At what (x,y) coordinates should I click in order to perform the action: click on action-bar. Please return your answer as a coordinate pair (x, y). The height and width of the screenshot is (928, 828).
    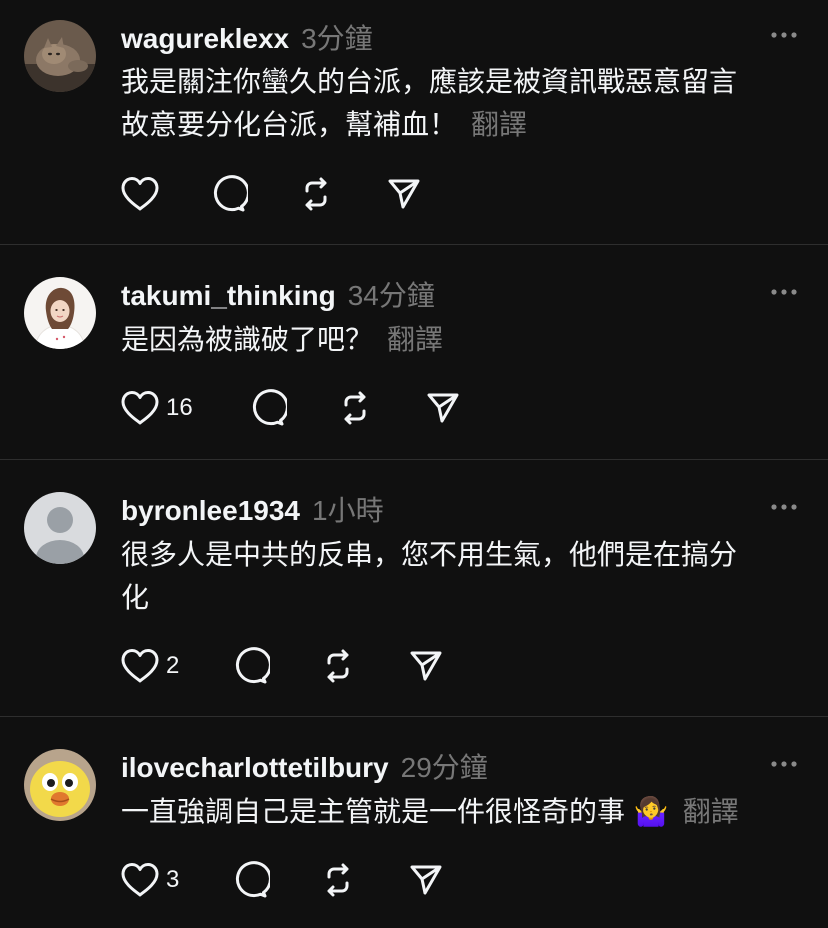
    Looking at the image, I should click on (283, 194).